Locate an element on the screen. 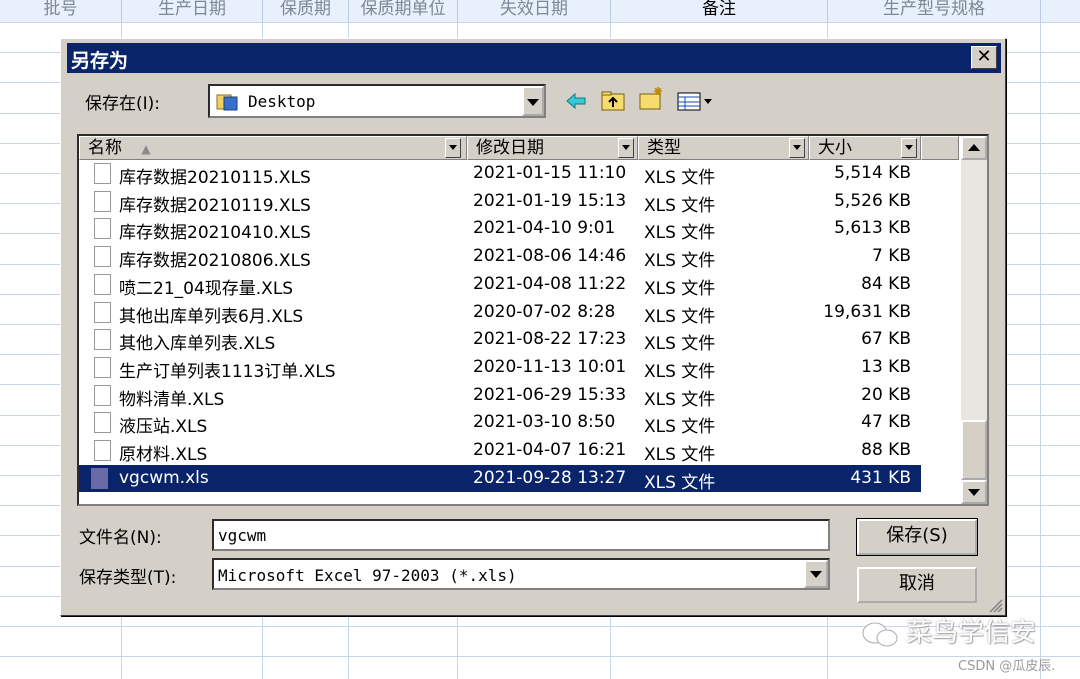 The image size is (1080, 679). file-size: 5,526 KB is located at coordinates (872, 200).